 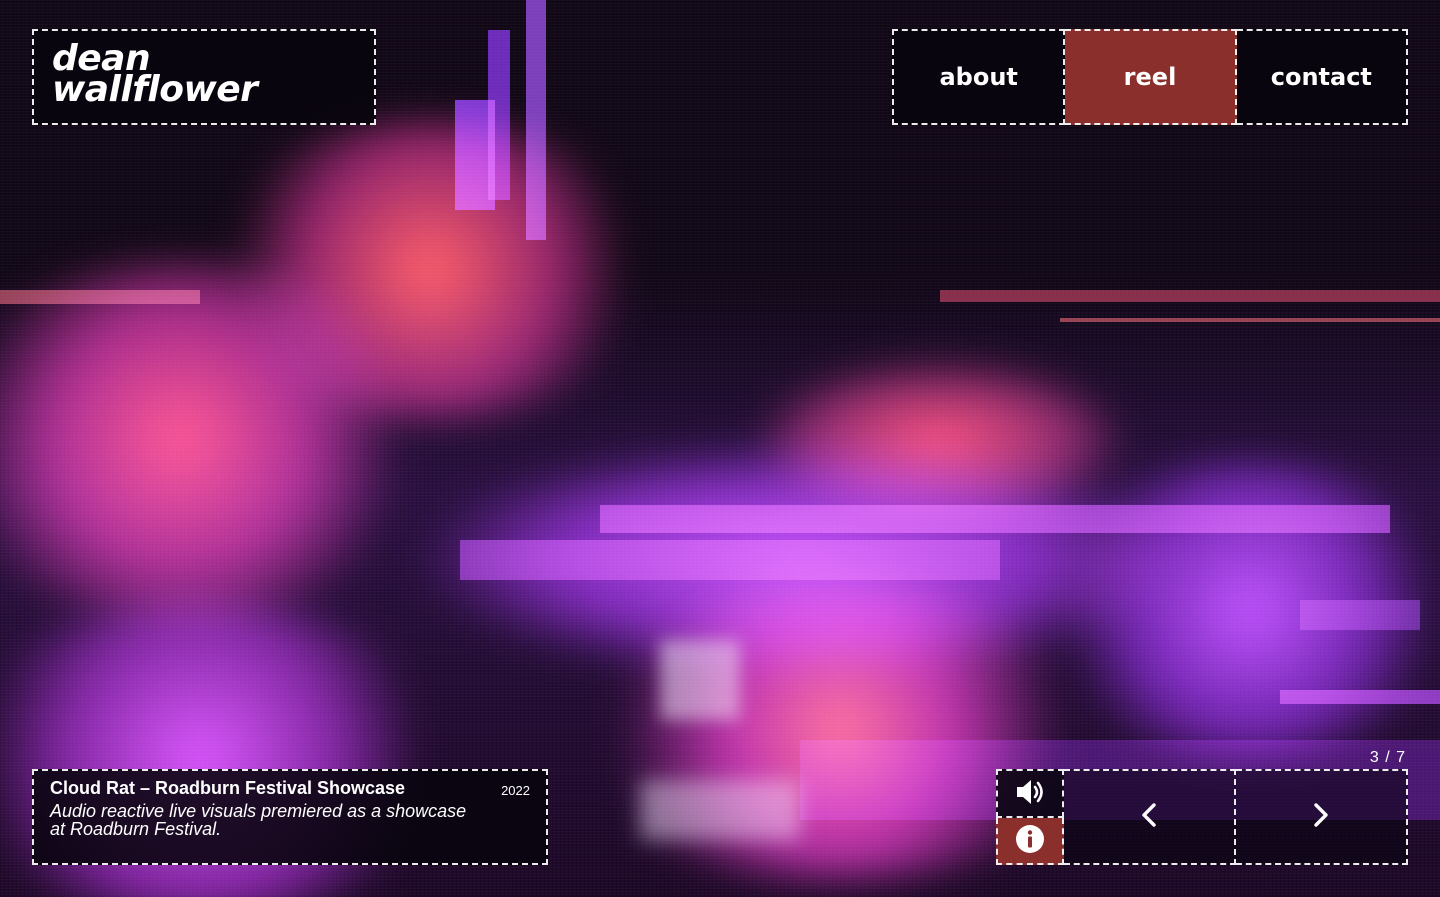 What do you see at coordinates (1322, 77) in the screenshot?
I see `nav-contact-link: contact` at bounding box center [1322, 77].